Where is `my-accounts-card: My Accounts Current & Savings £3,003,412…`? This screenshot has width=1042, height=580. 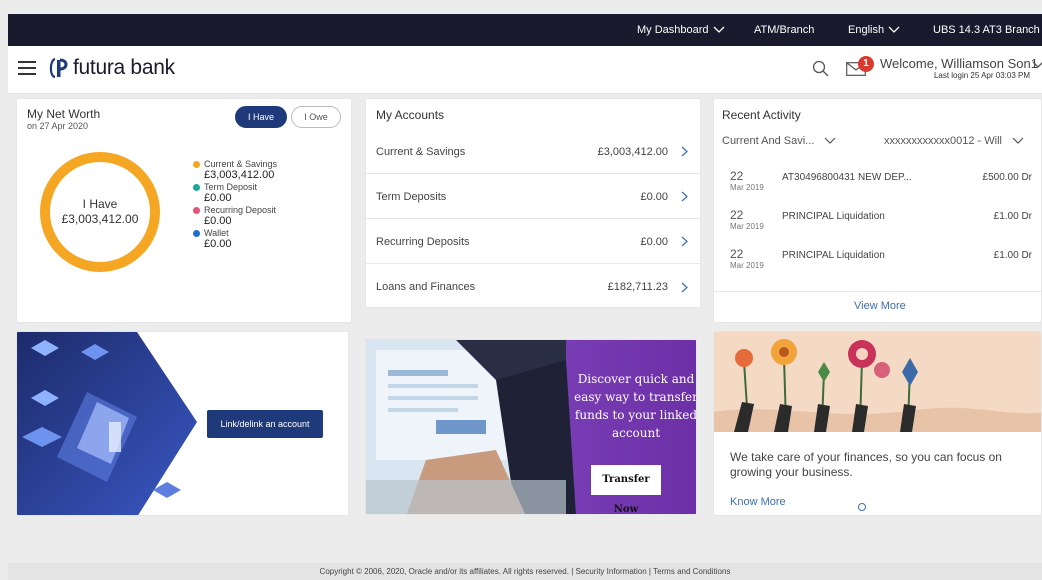
my-accounts-card: My Accounts Current & Savings £3,003,412… is located at coordinates (533, 203).